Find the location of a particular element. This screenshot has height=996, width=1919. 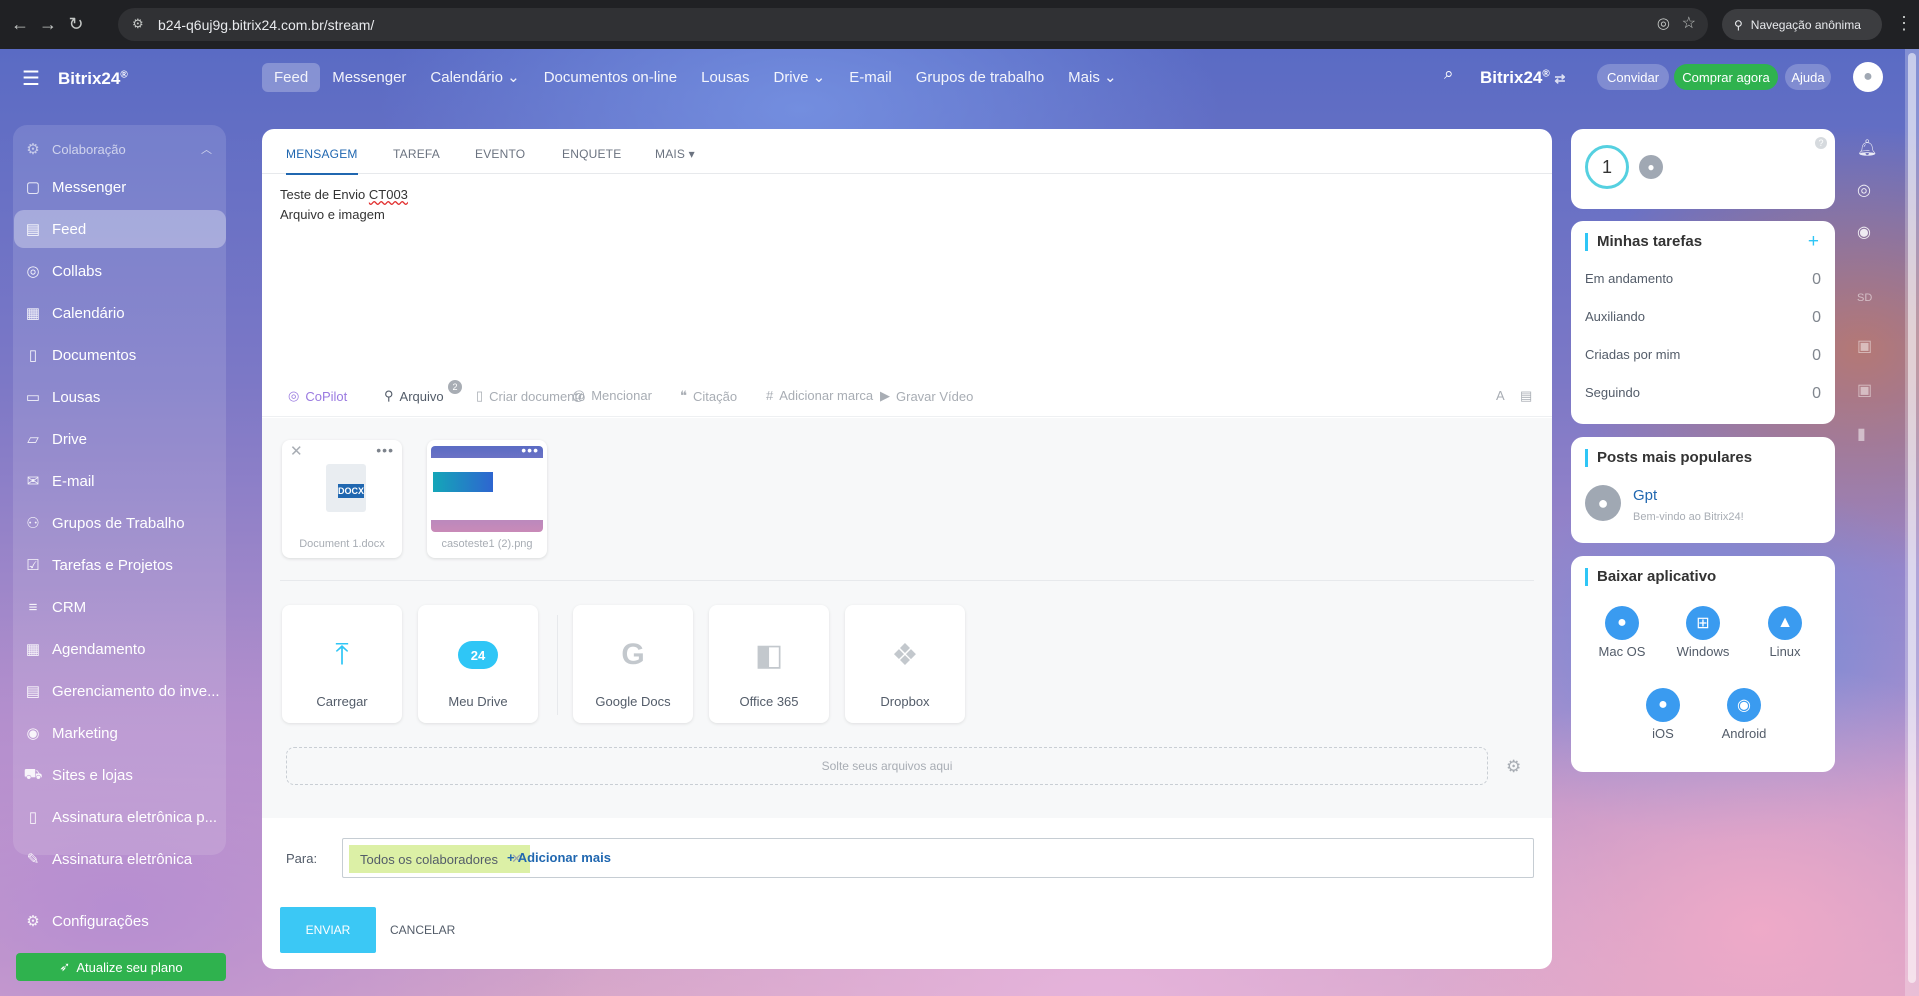

topnav-drive: Drive ⌄ is located at coordinates (799, 77).